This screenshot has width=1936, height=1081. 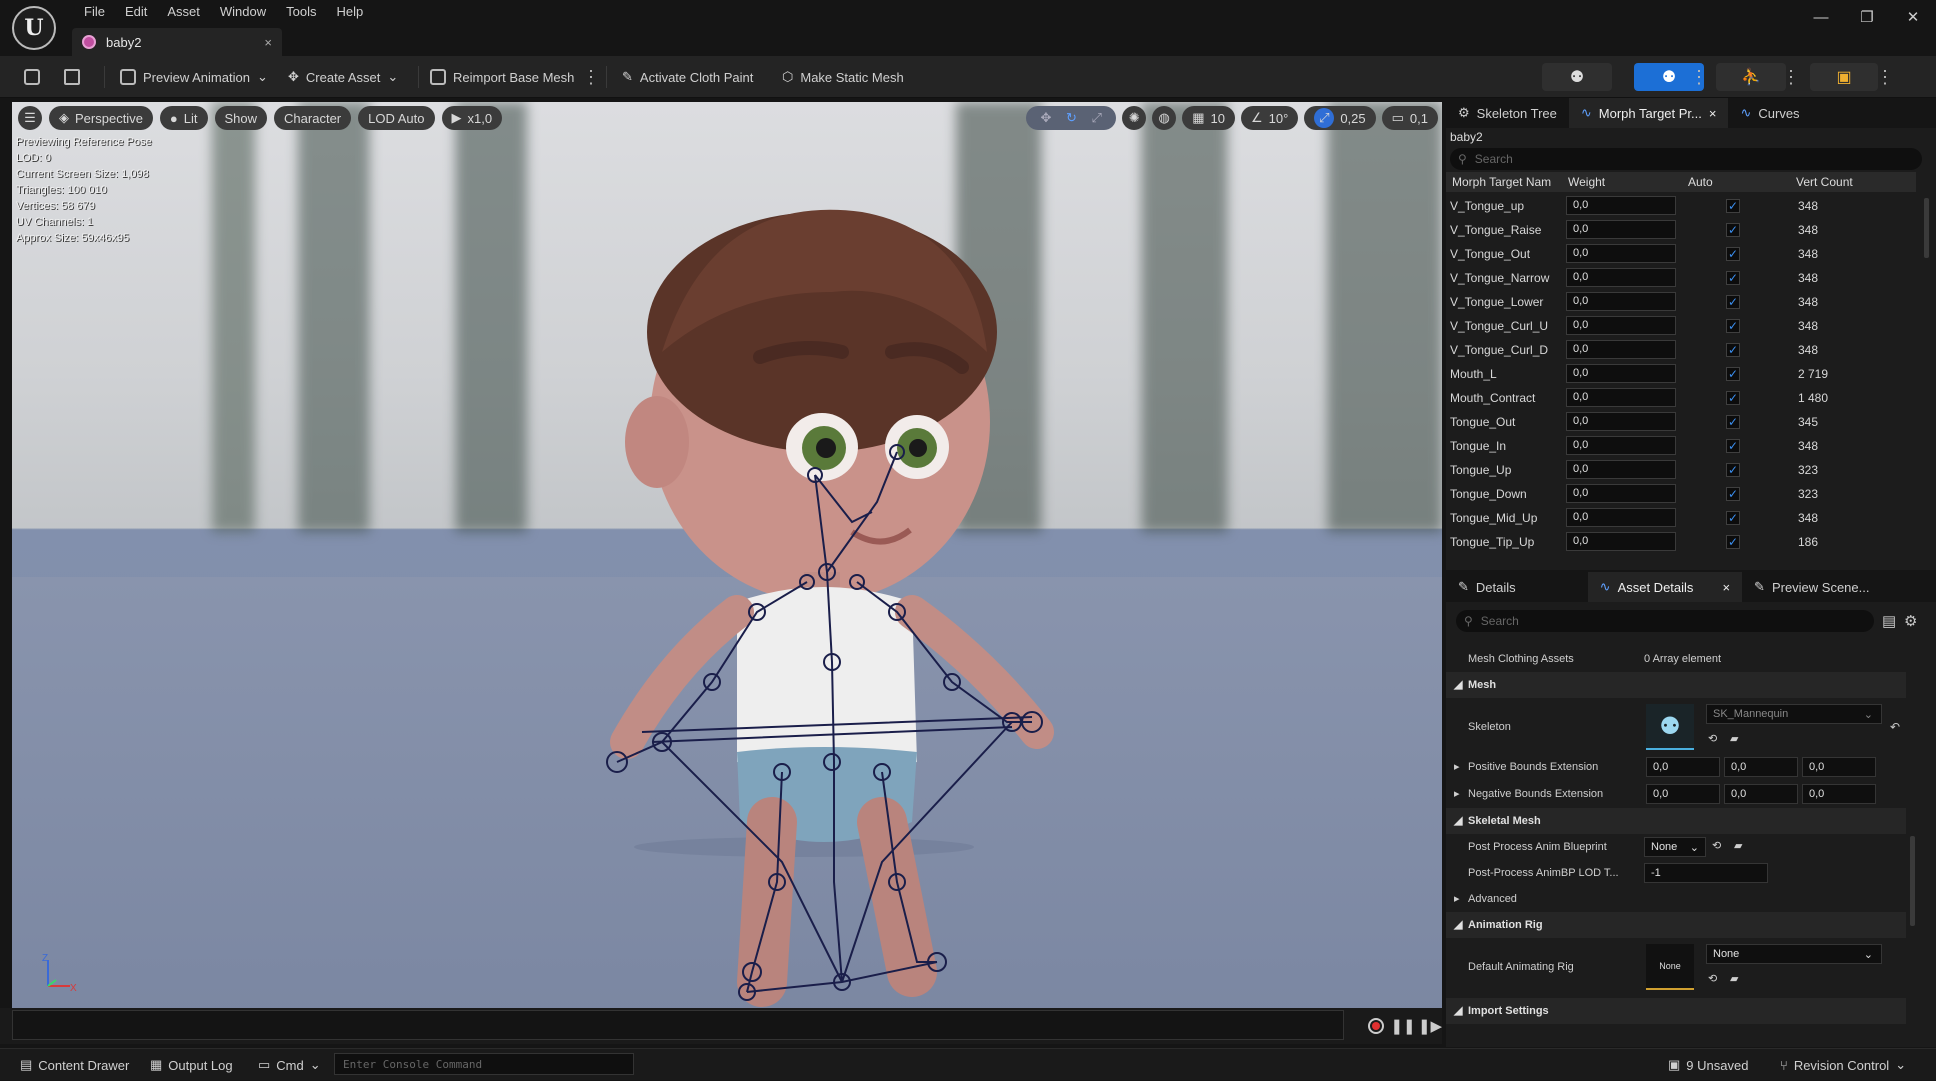 What do you see at coordinates (1895, 727) in the screenshot?
I see `reset-to-default-icon: ↶` at bounding box center [1895, 727].